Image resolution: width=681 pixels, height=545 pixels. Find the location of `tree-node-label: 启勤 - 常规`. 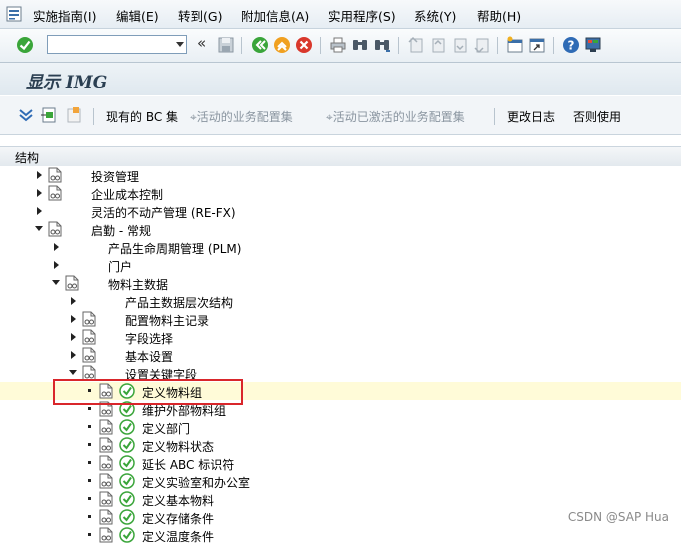

tree-node-label: 启勤 - 常规 is located at coordinates (121, 231).